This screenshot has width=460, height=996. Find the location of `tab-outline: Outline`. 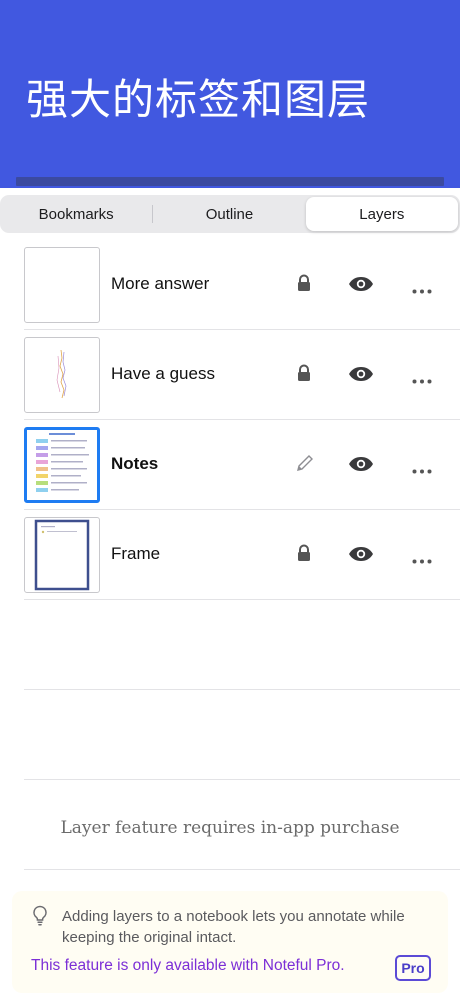

tab-outline: Outline is located at coordinates (229, 214).